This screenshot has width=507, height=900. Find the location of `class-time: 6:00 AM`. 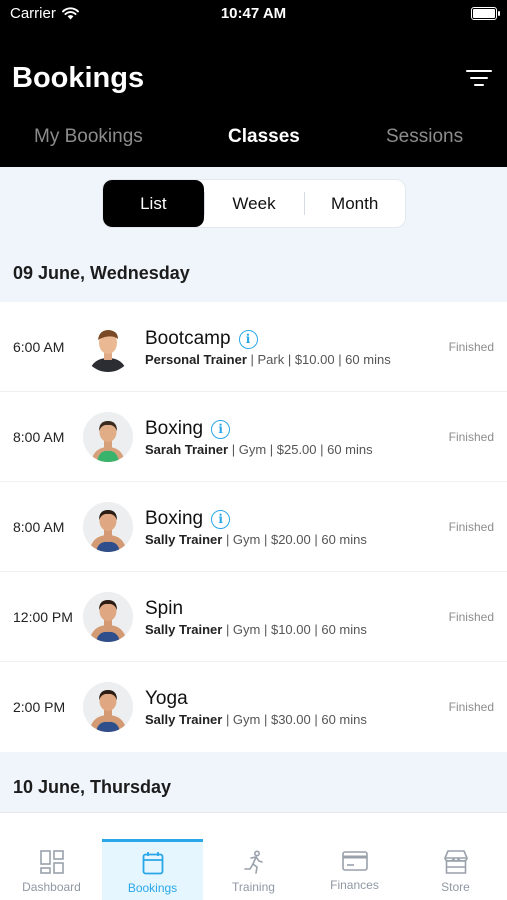

class-time: 6:00 AM is located at coordinates (39, 347).